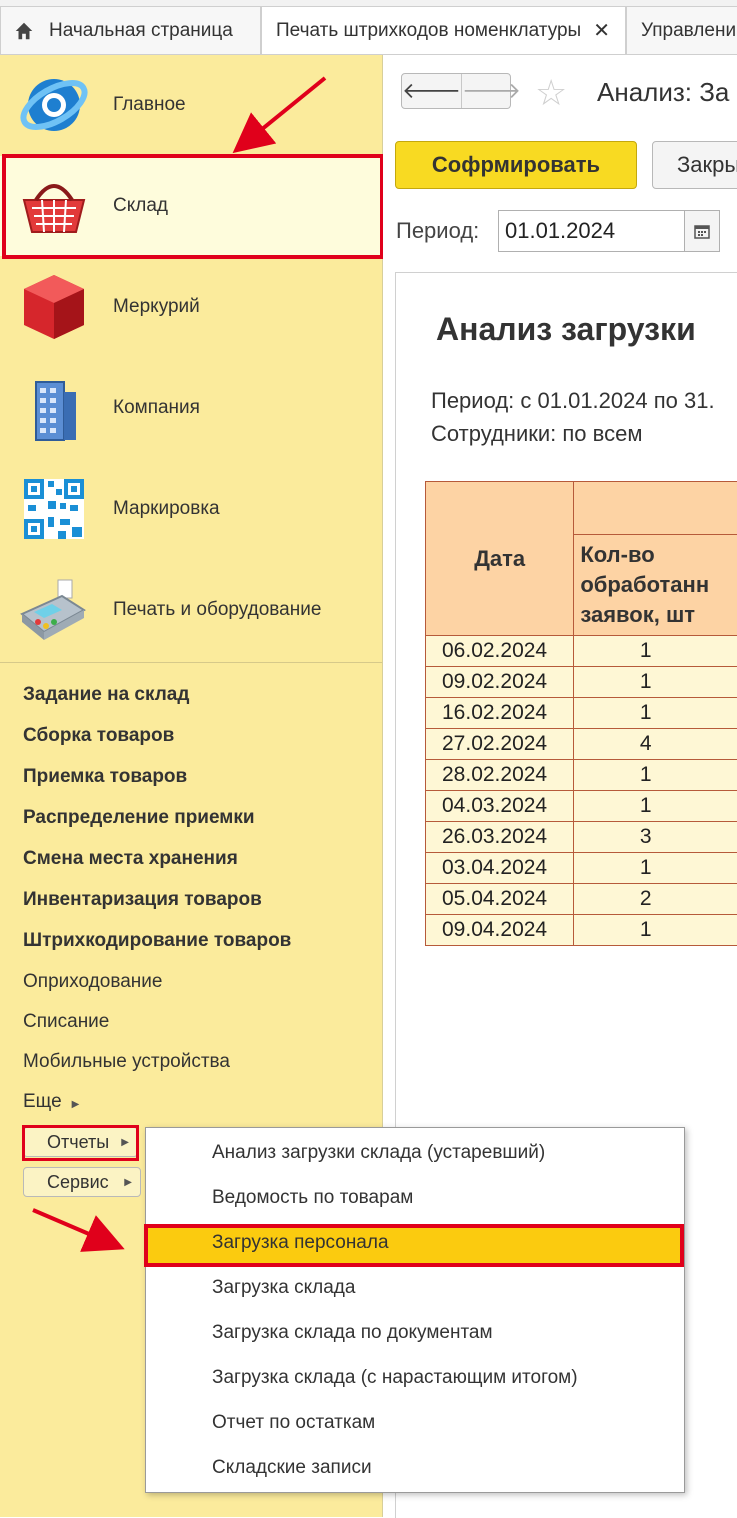  I want to click on table-row: 03.04.20241, so click(581, 868).